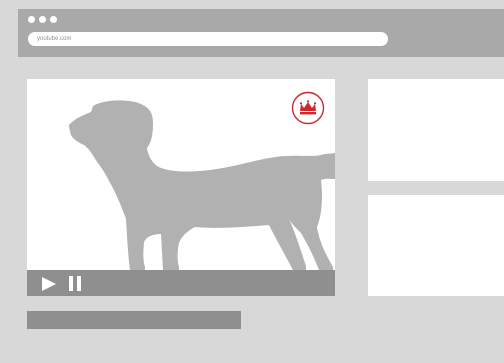 This screenshot has width=504, height=363. What do you see at coordinates (31, 19) in the screenshot?
I see `window-close-dot` at bounding box center [31, 19].